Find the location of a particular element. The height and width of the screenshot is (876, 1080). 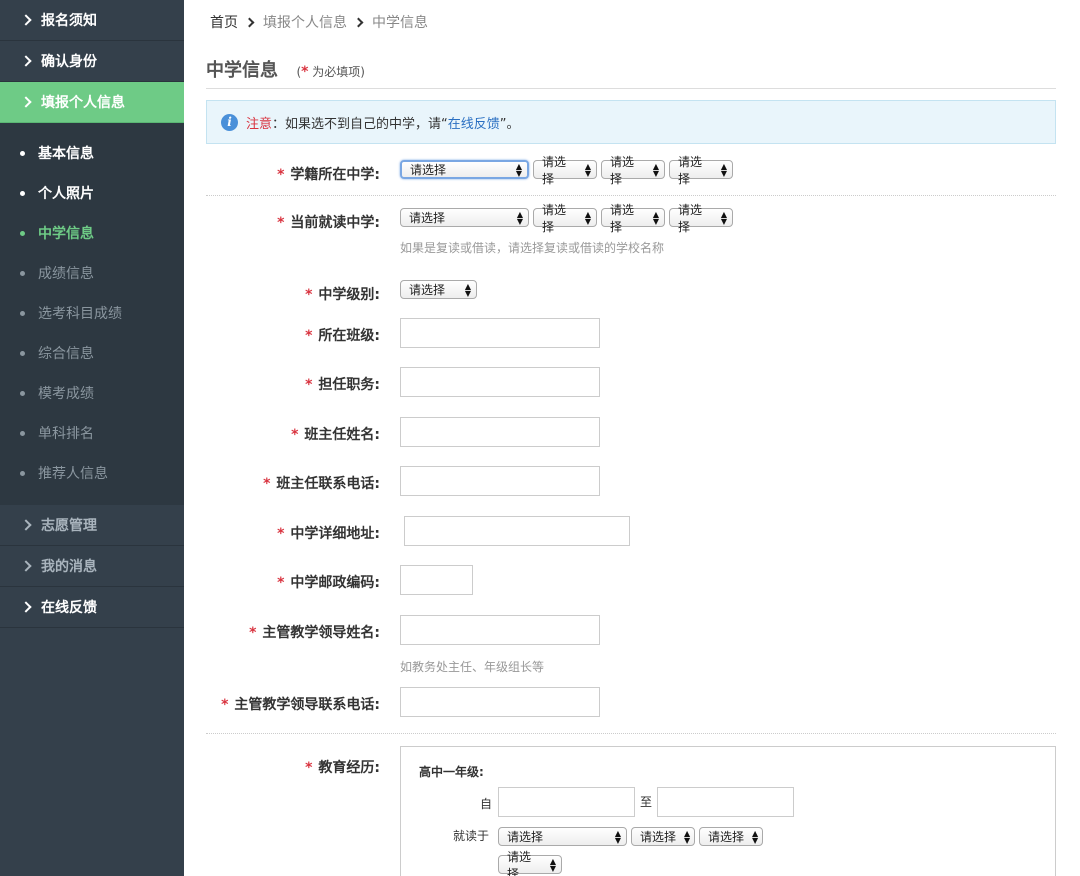

nav-item-personal-info: 填报个人信息 is located at coordinates (92, 102).